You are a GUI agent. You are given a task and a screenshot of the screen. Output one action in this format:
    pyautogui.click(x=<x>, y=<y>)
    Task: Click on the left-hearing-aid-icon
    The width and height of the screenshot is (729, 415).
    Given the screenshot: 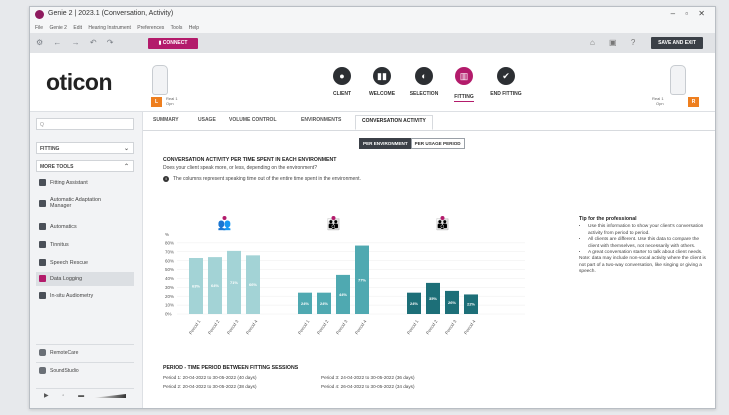 What is the action you would take?
    pyautogui.click(x=160, y=80)
    